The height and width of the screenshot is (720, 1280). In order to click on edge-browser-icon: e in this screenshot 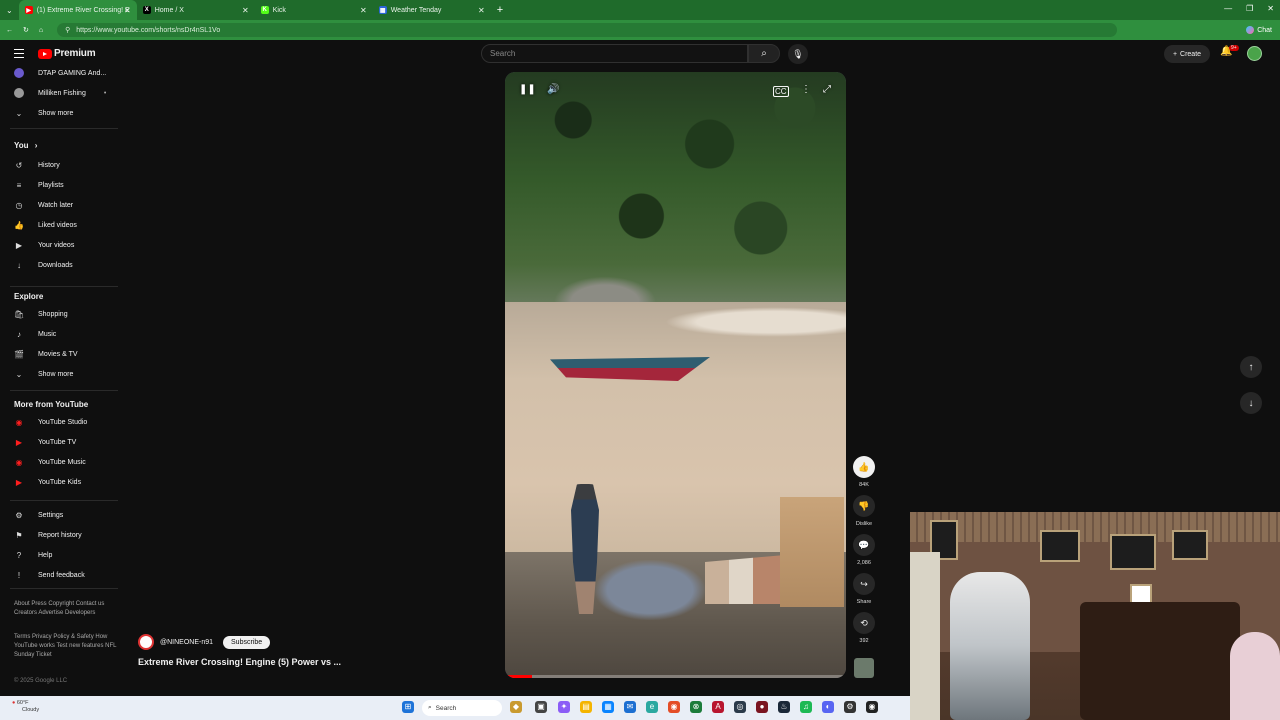, I will do `click(652, 707)`.